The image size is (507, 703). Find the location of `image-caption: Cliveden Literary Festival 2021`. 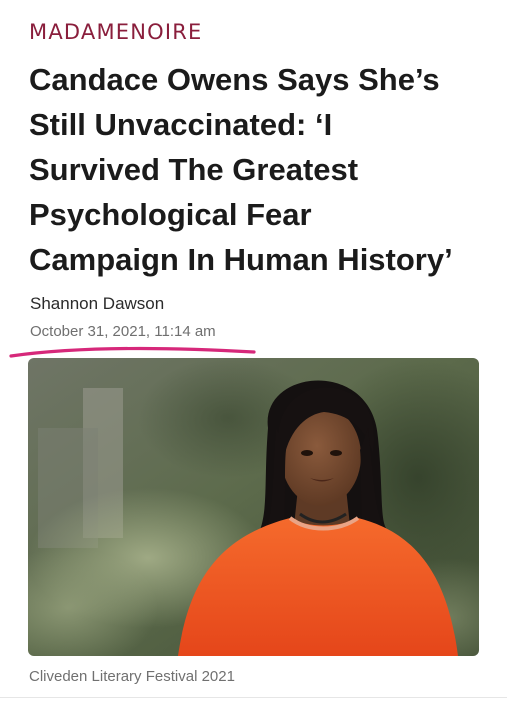

image-caption: Cliveden Literary Festival 2021 is located at coordinates (132, 676).